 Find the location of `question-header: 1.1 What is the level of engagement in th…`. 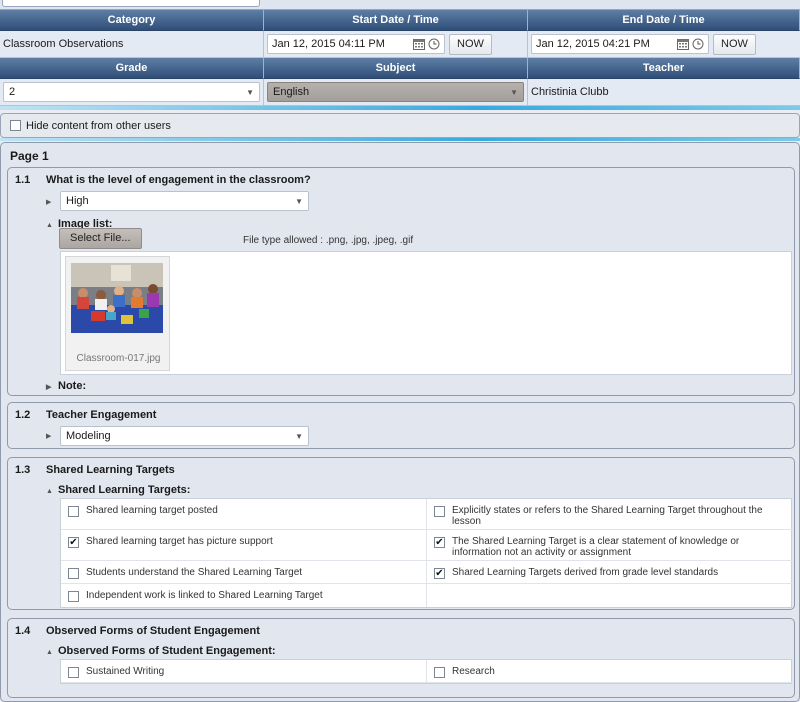

question-header: 1.1 What is the level of engagement in th… is located at coordinates (163, 180).